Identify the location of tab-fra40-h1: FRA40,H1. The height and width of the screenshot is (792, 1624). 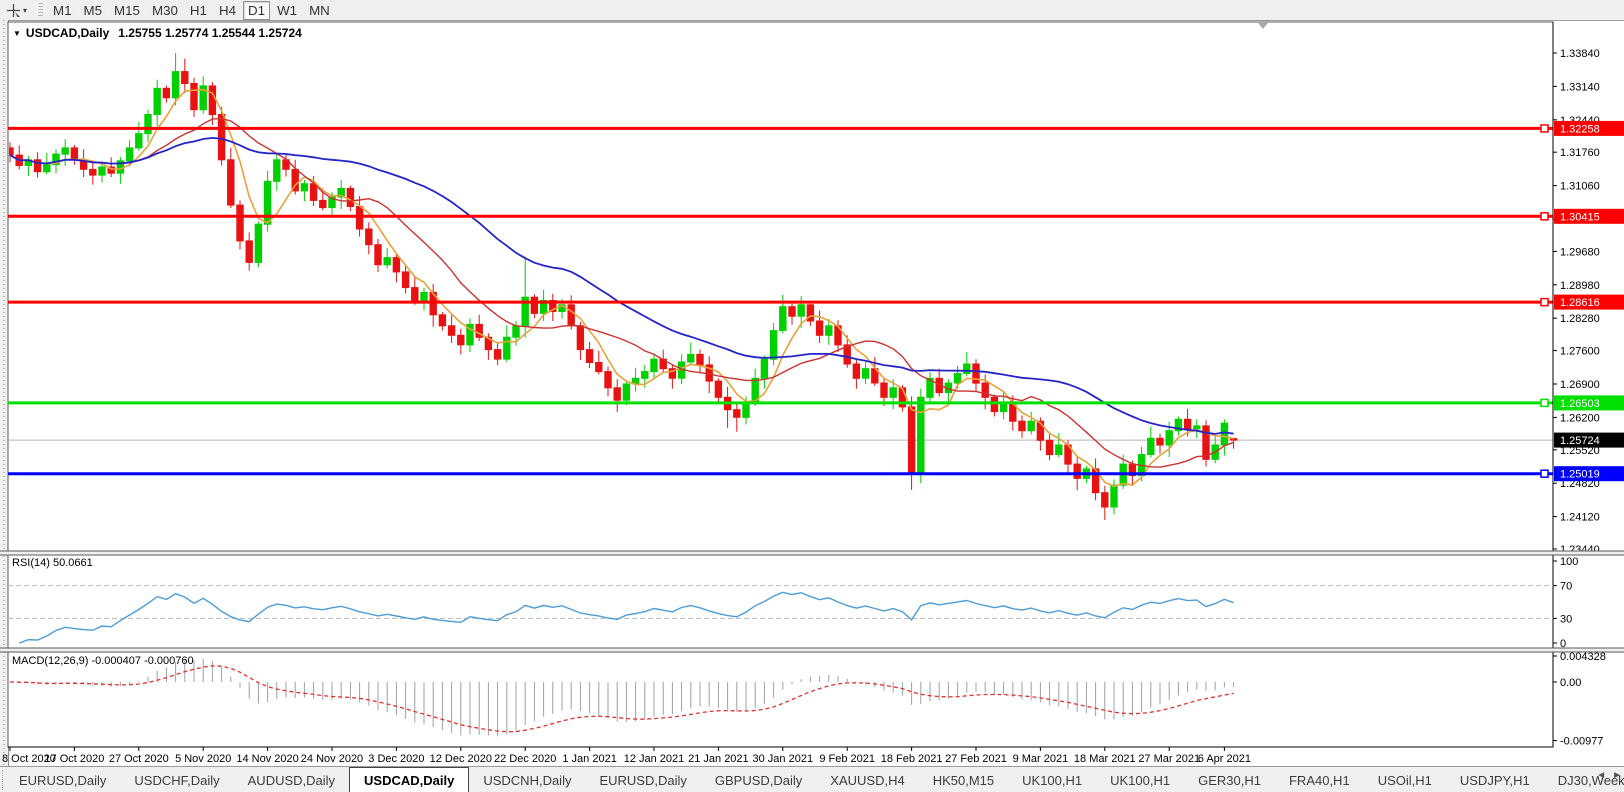
(1319, 779).